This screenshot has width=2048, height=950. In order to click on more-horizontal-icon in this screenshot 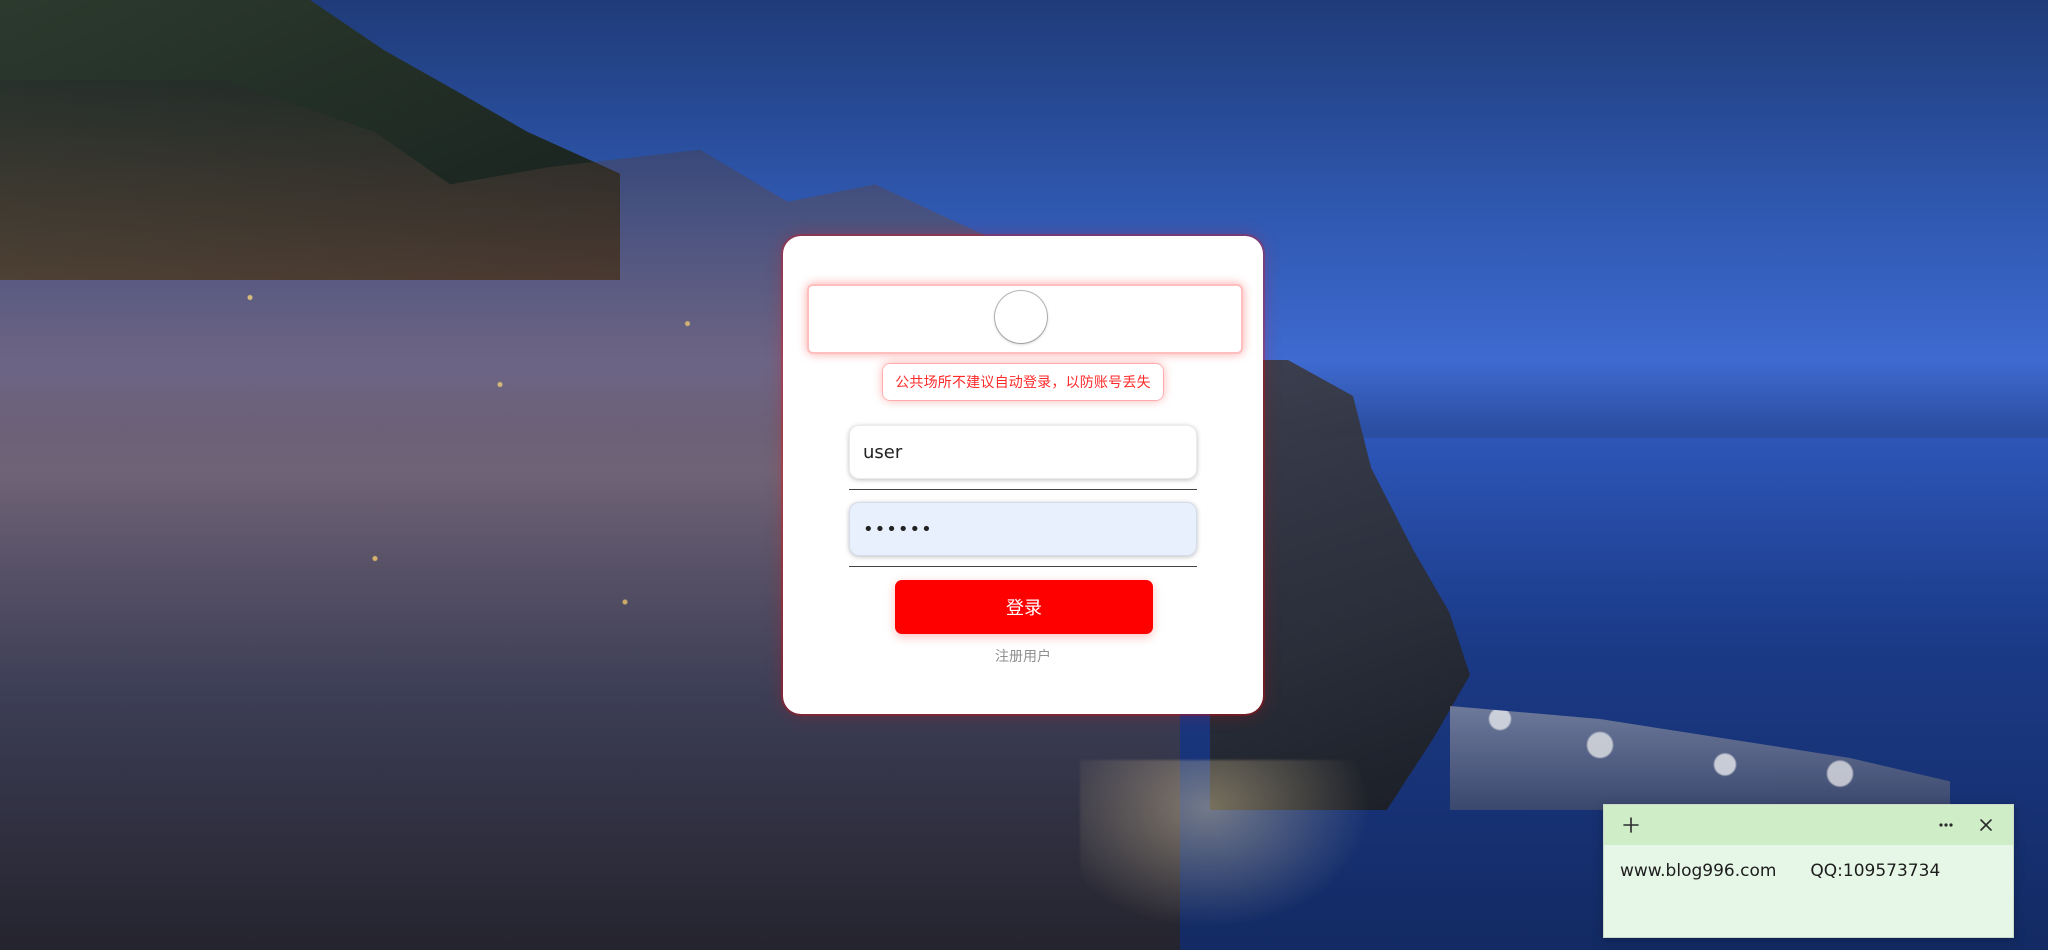, I will do `click(1946, 825)`.